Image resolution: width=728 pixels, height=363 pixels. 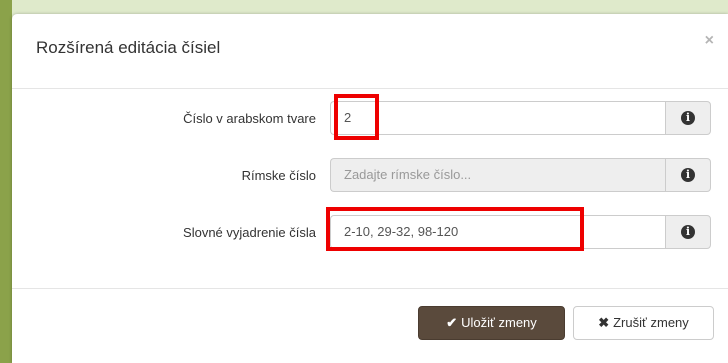 What do you see at coordinates (604, 322) in the screenshot?
I see `cross-icon: ✖` at bounding box center [604, 322].